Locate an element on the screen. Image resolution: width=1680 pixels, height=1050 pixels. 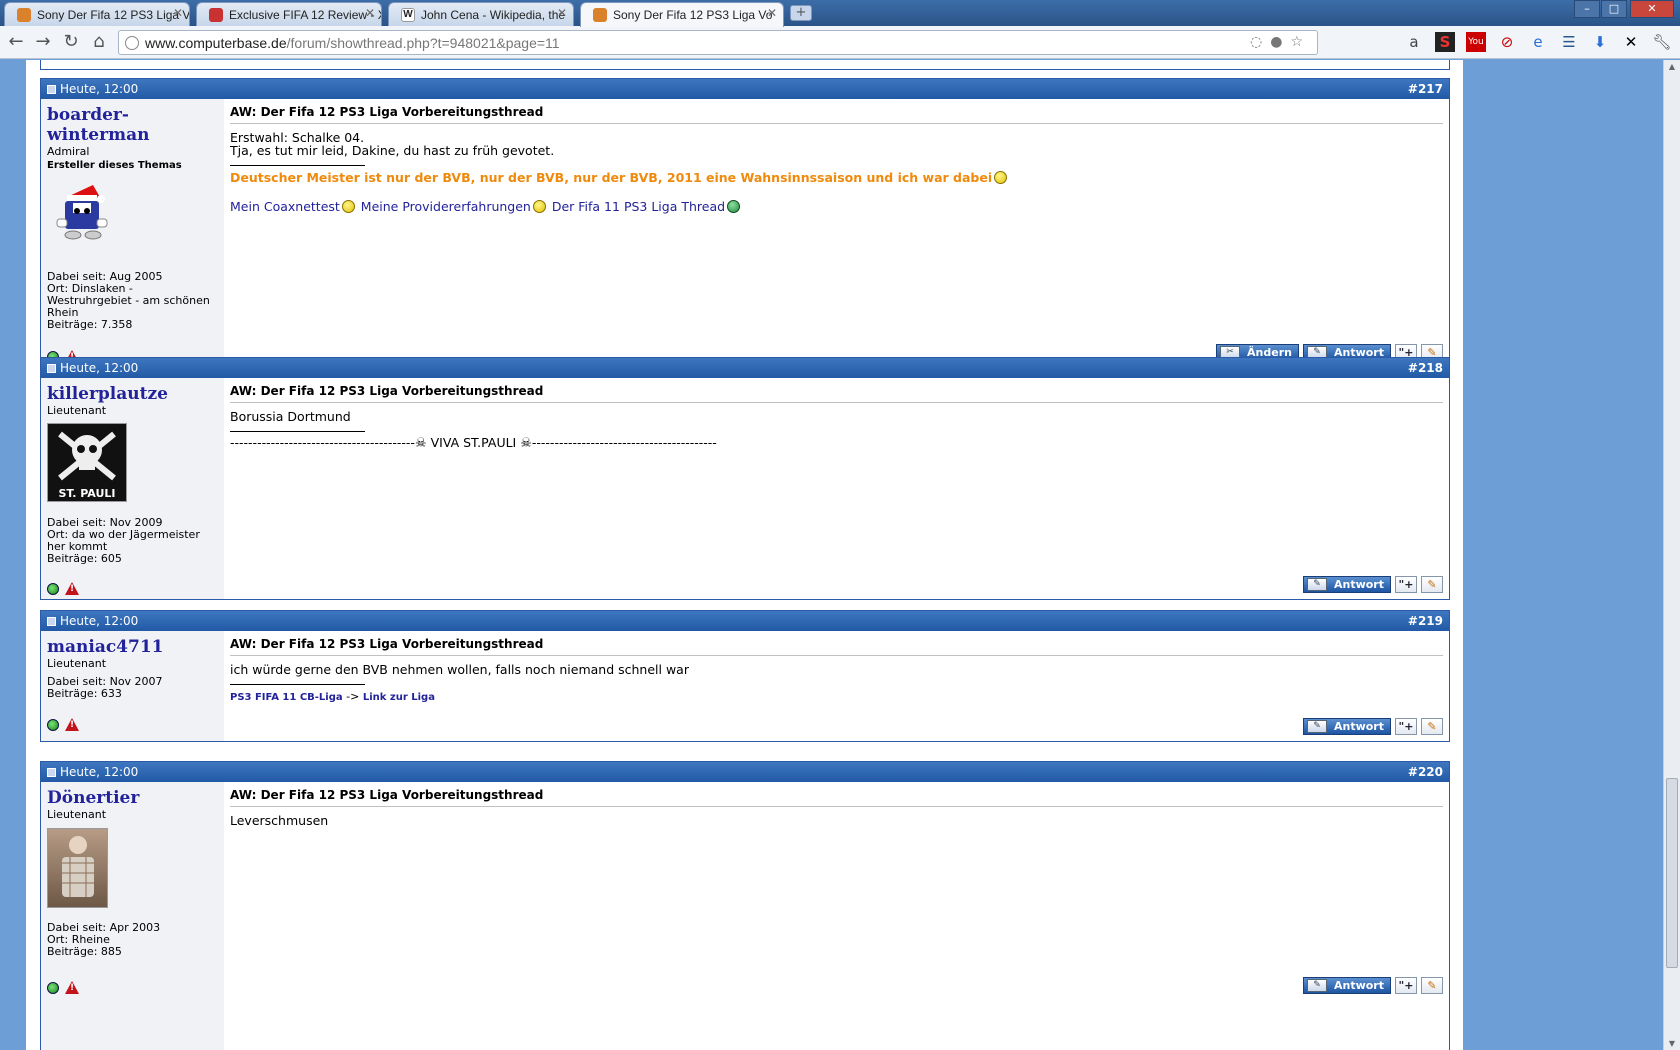
post-header: Heute, 12:00 #220 is located at coordinates (745, 772).